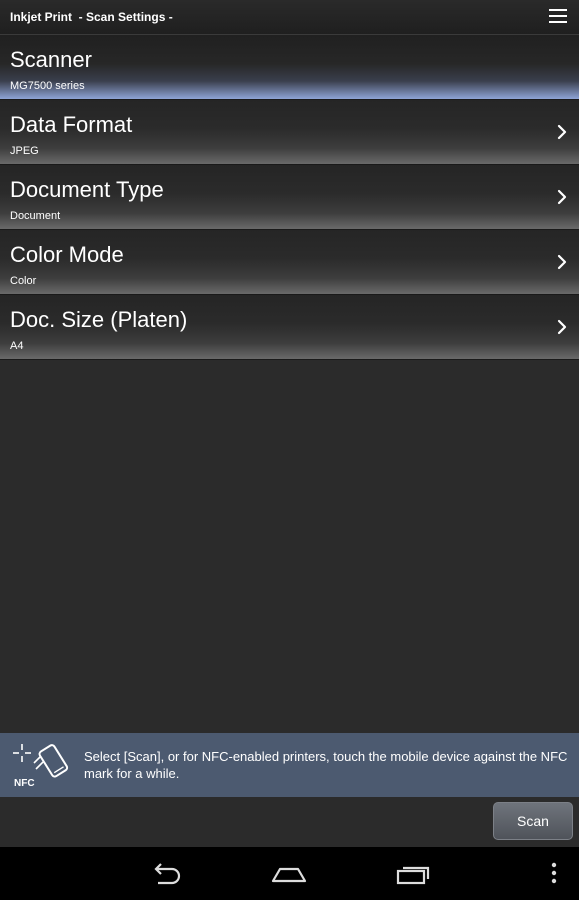 The image size is (579, 900). Describe the element at coordinates (166, 873) in the screenshot. I see `back-icon` at that location.